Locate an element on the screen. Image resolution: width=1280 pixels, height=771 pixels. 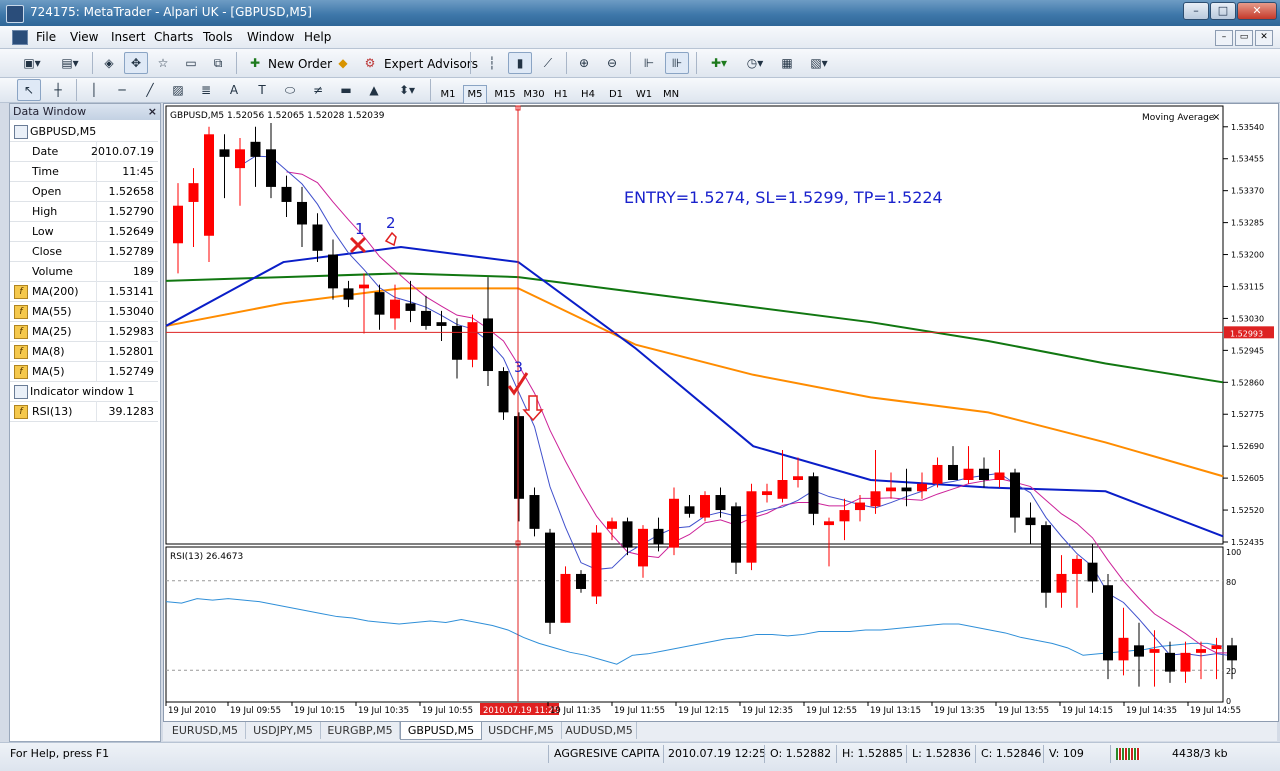
crosshair-icon: ┼ is located at coordinates (58, 90).